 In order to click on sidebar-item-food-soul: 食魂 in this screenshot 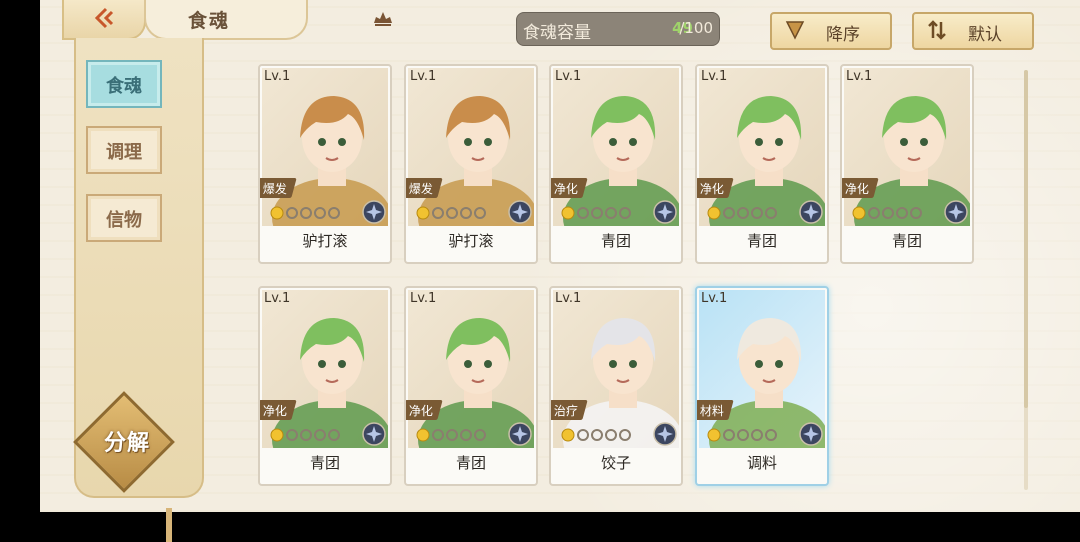, I will do `click(124, 84)`.